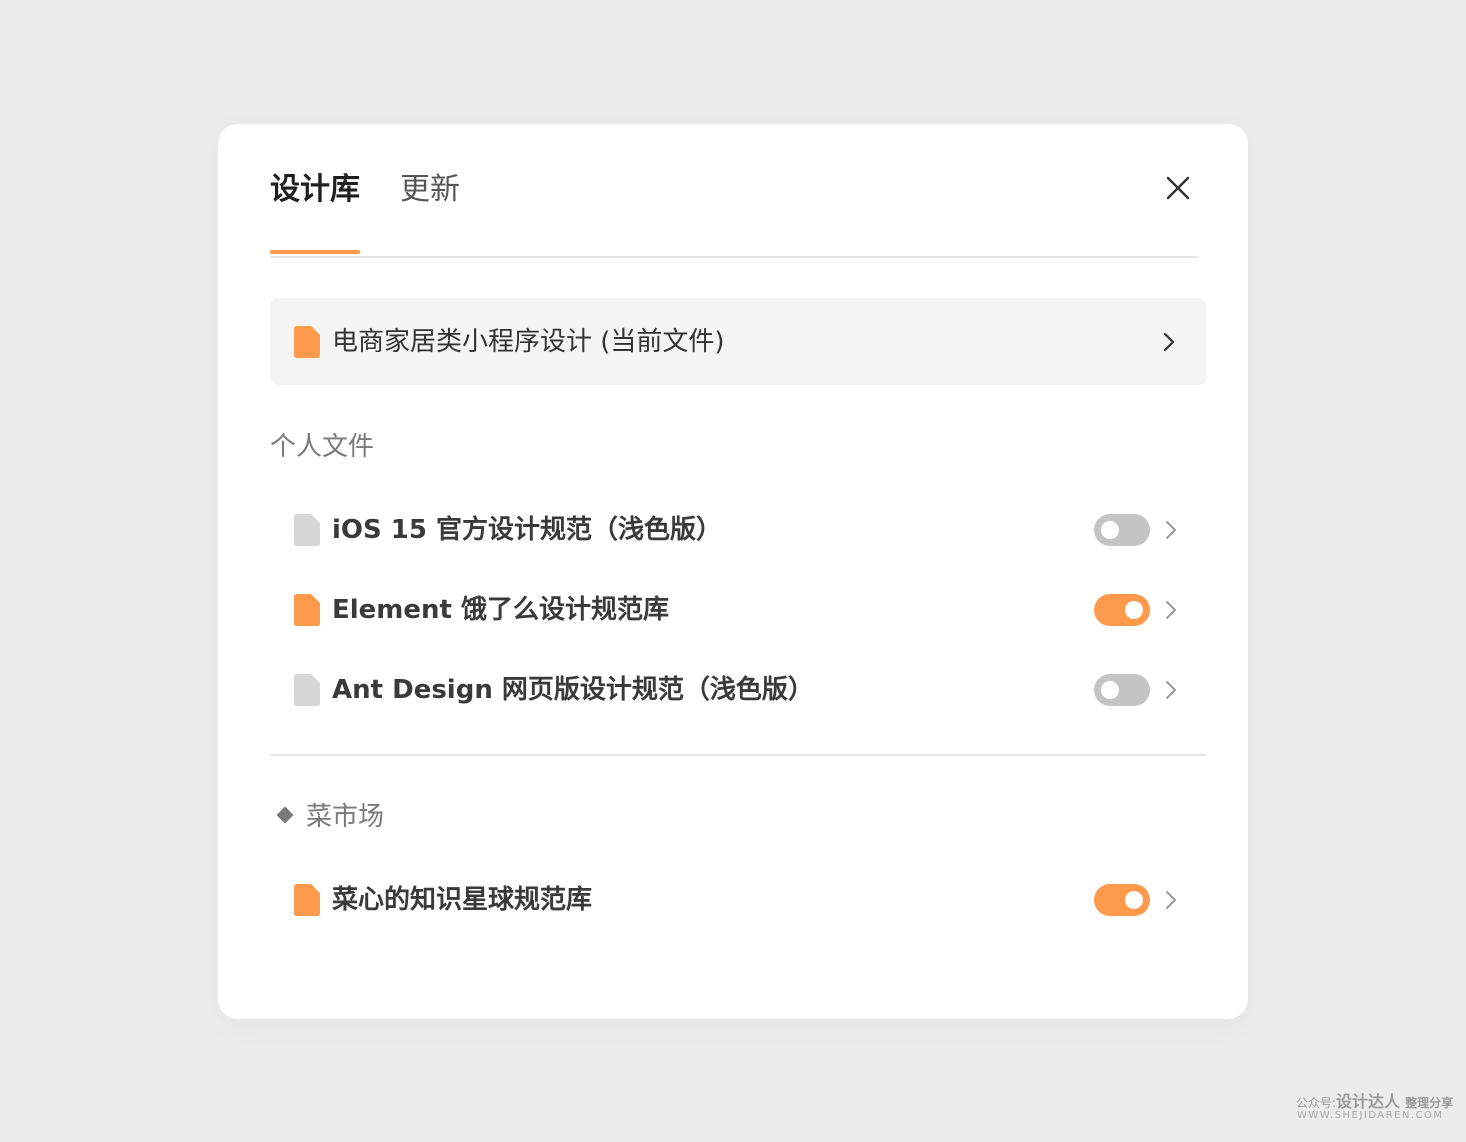 The width and height of the screenshot is (1466, 1142). Describe the element at coordinates (430, 190) in the screenshot. I see `tab-updates: 更新` at that location.